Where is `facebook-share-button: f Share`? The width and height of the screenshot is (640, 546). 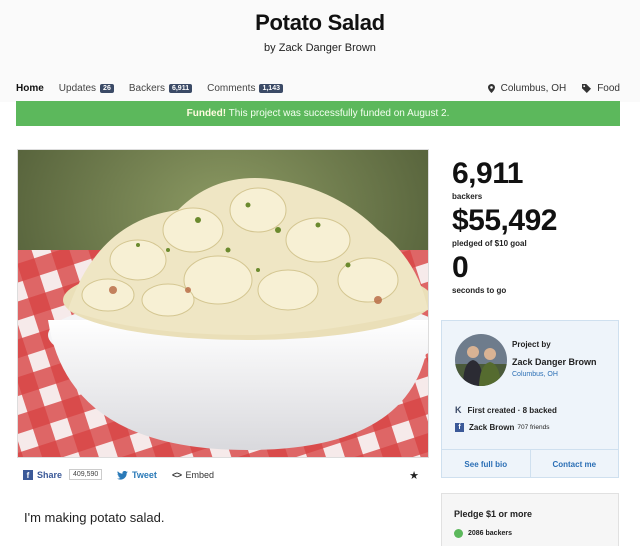
facebook-share-button: f Share is located at coordinates (42, 475).